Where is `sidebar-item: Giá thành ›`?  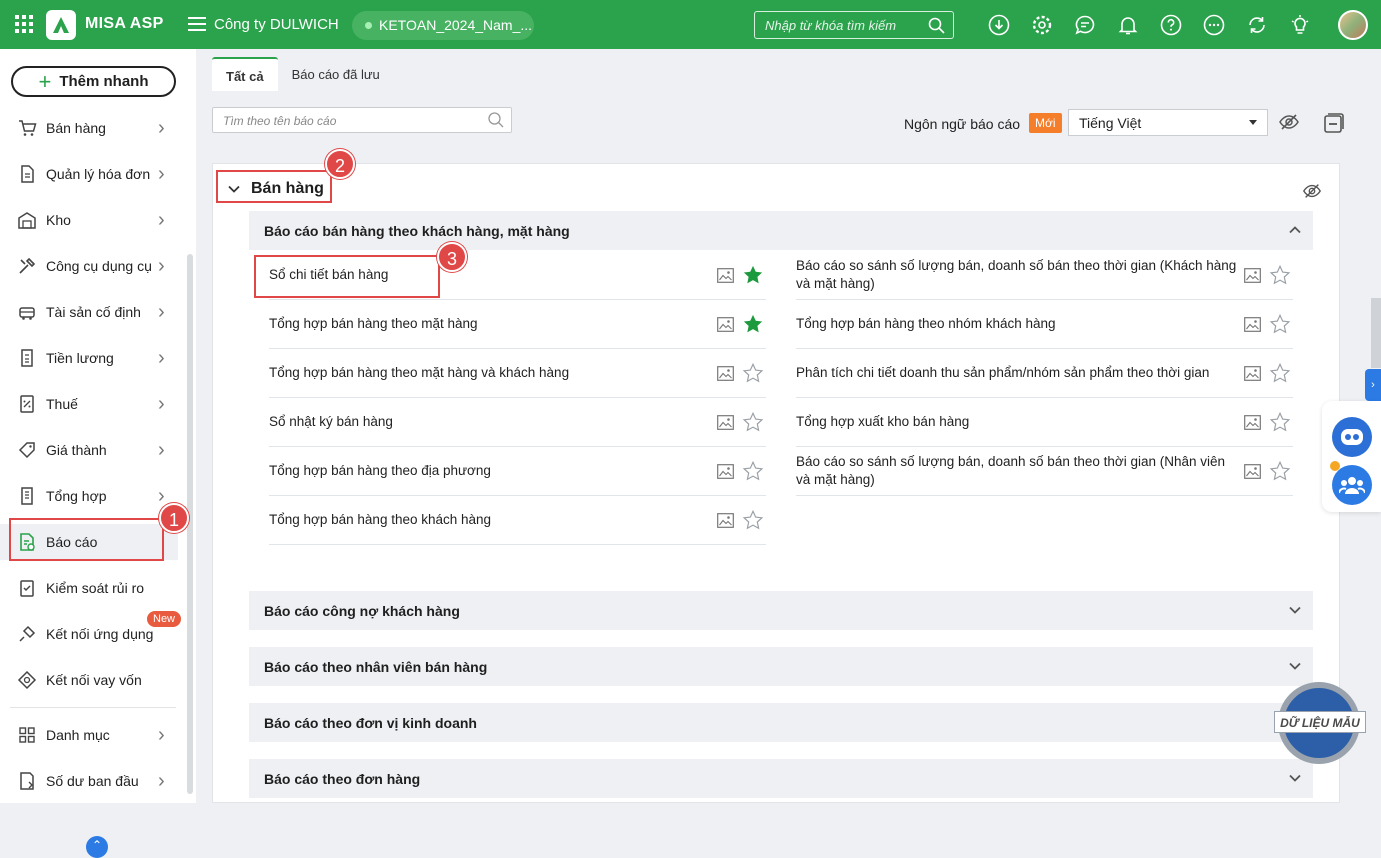
sidebar-item: Giá thành › is located at coordinates (89, 450).